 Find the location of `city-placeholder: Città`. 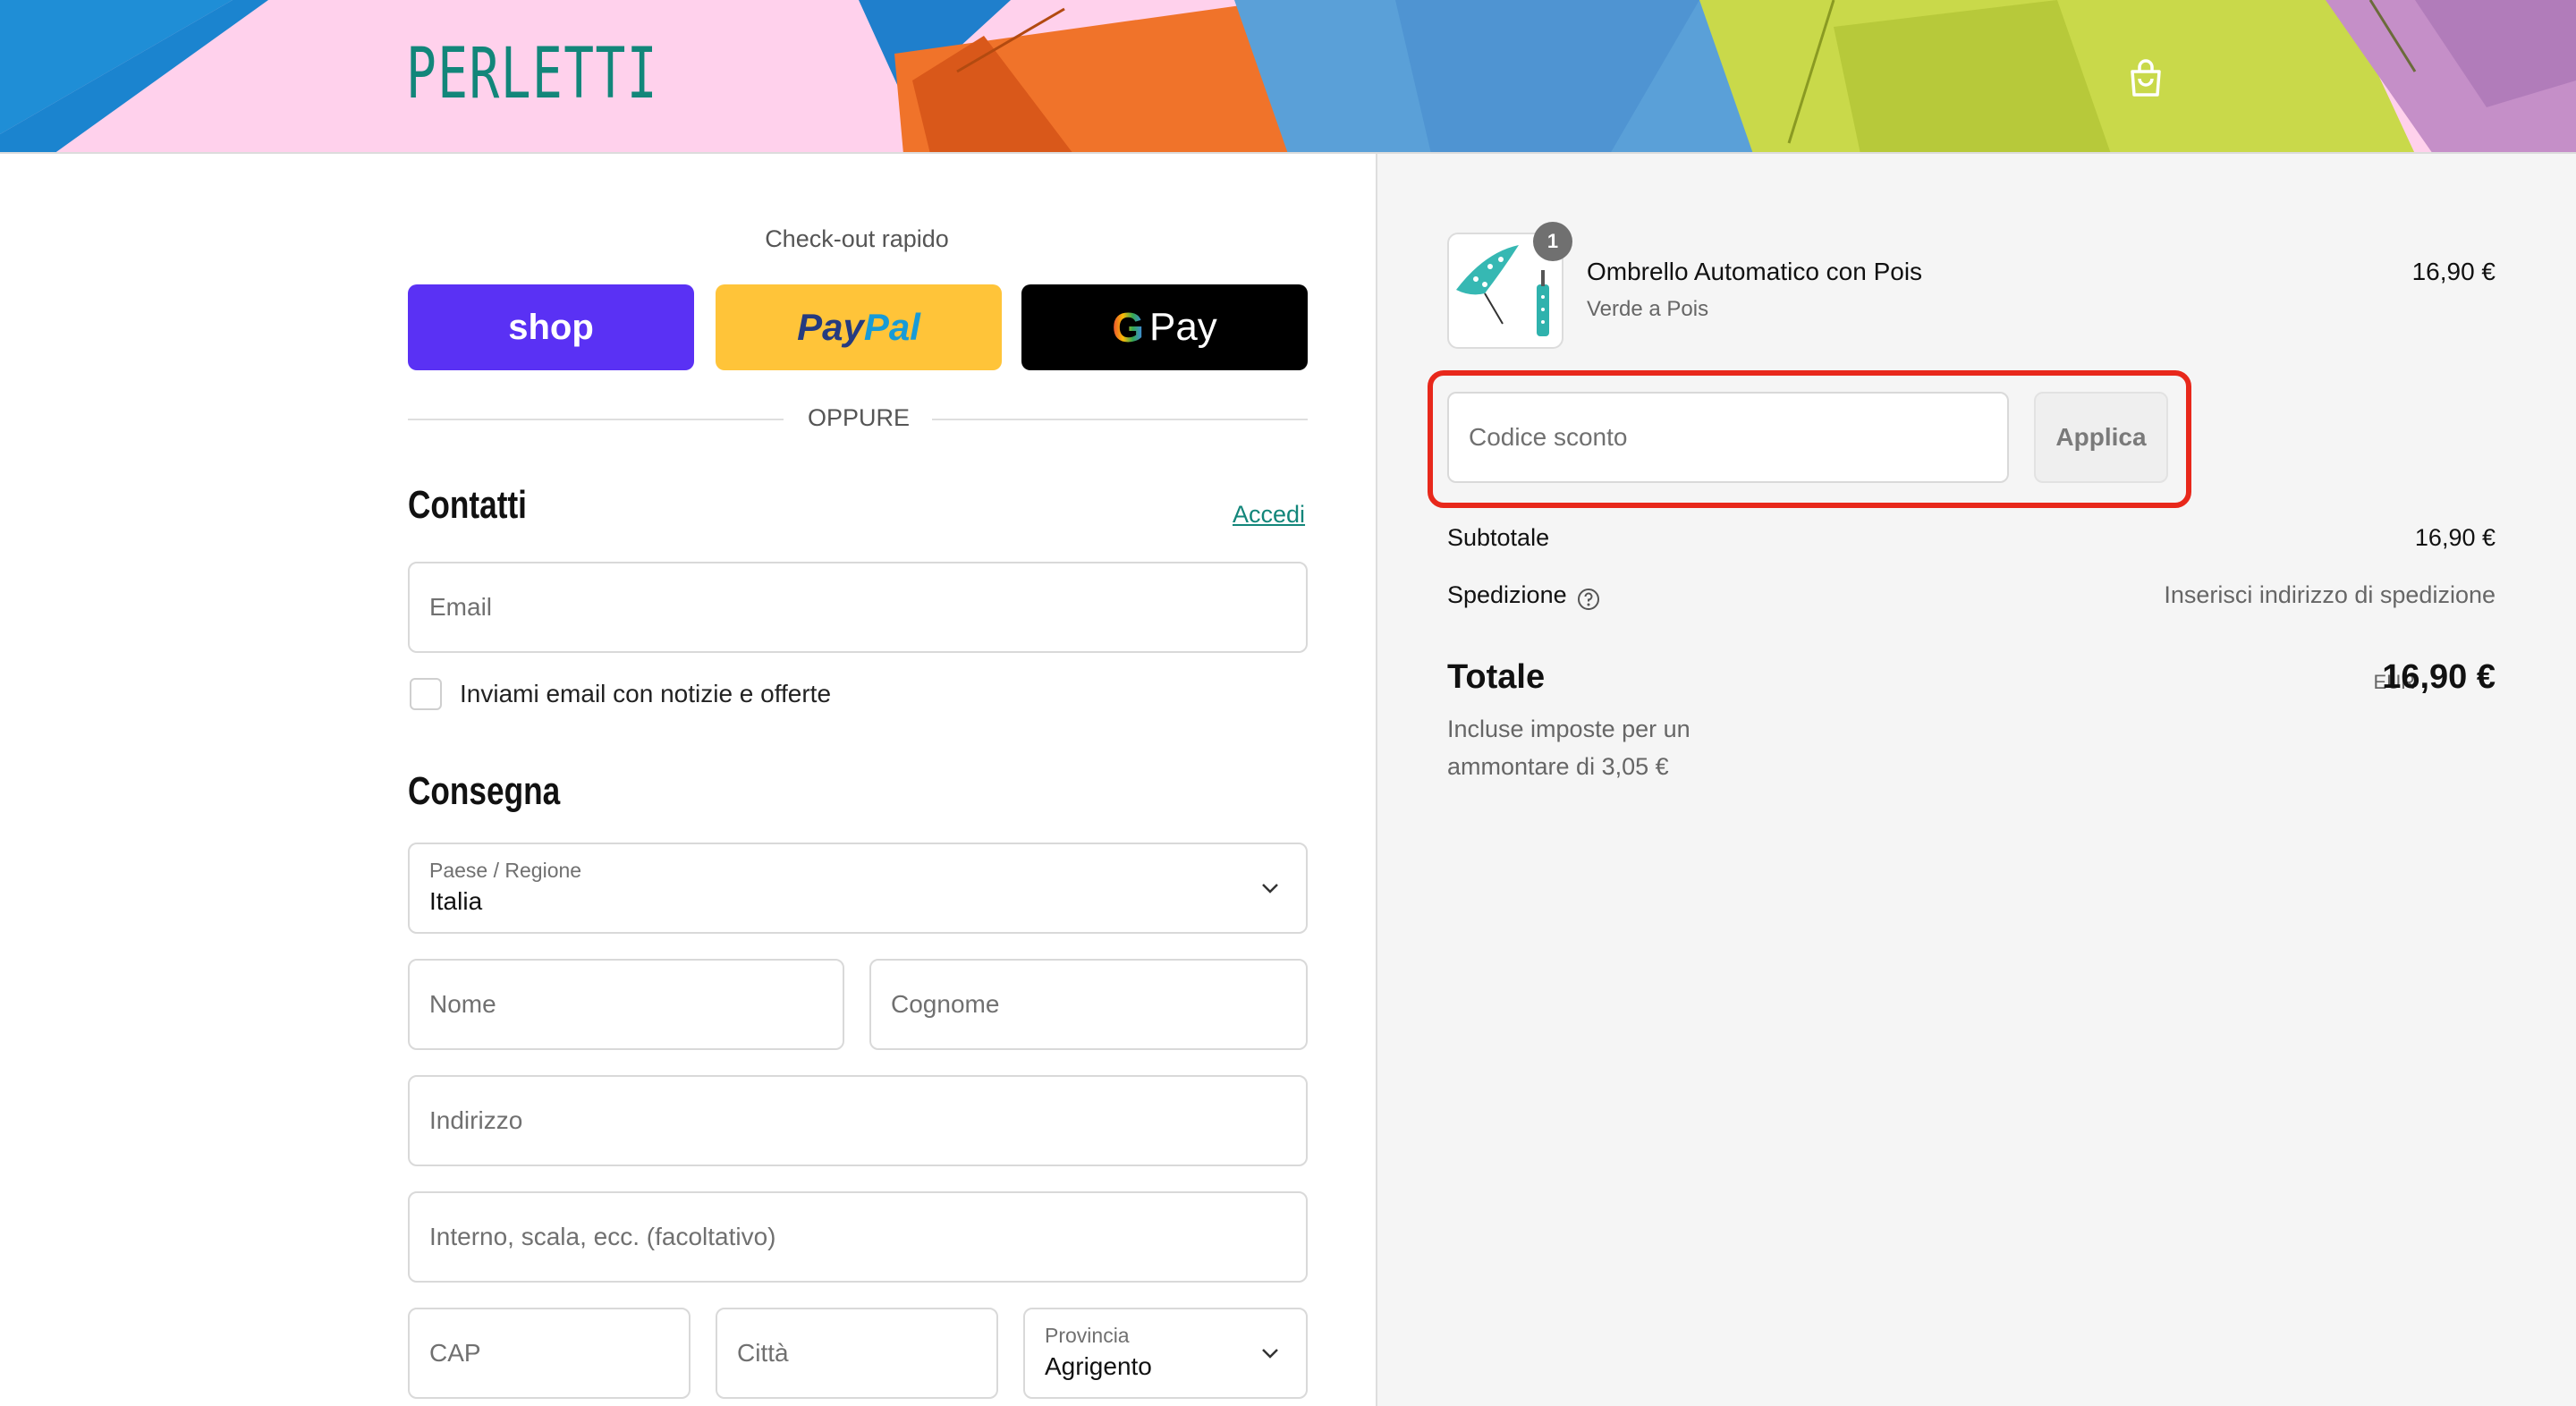

city-placeholder: Città is located at coordinates (763, 1353).